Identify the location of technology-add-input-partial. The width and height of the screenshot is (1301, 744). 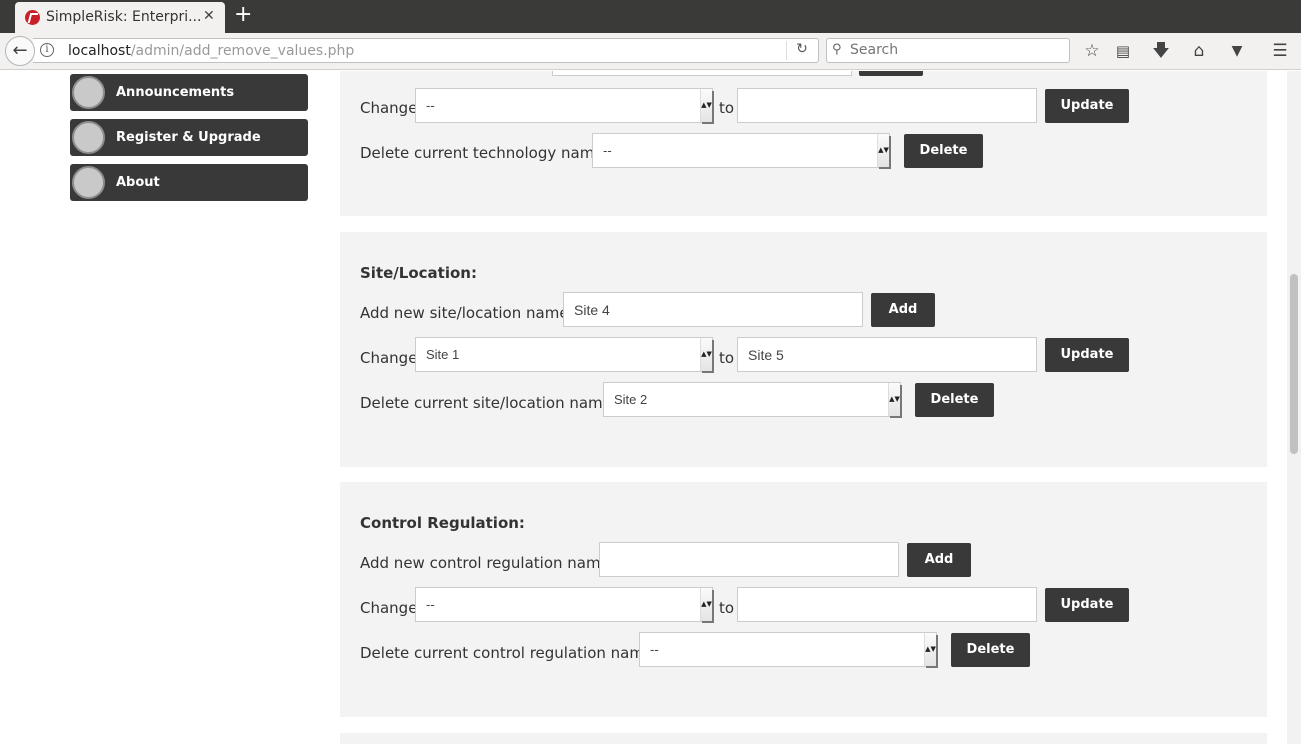
(702, 73).